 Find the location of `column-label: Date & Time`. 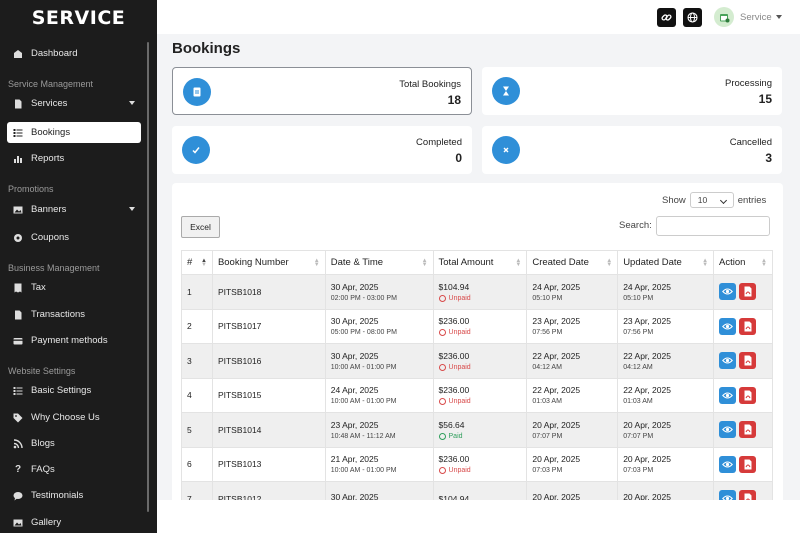

column-label: Date & Time is located at coordinates (357, 262).